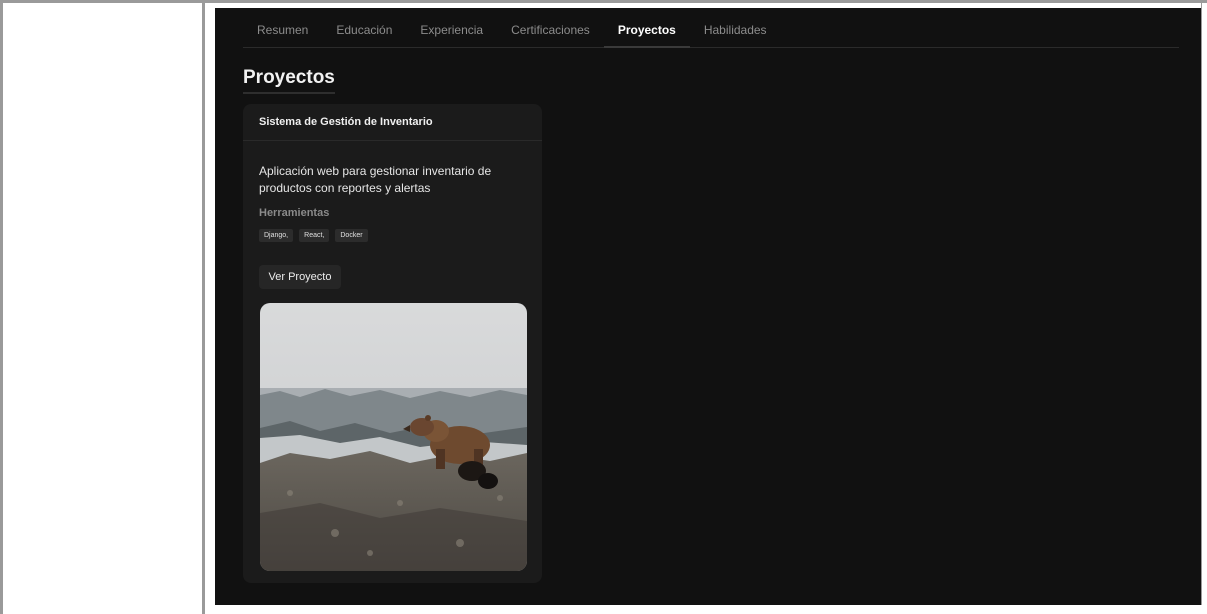  I want to click on tab-educacion: Educación, so click(364, 33).